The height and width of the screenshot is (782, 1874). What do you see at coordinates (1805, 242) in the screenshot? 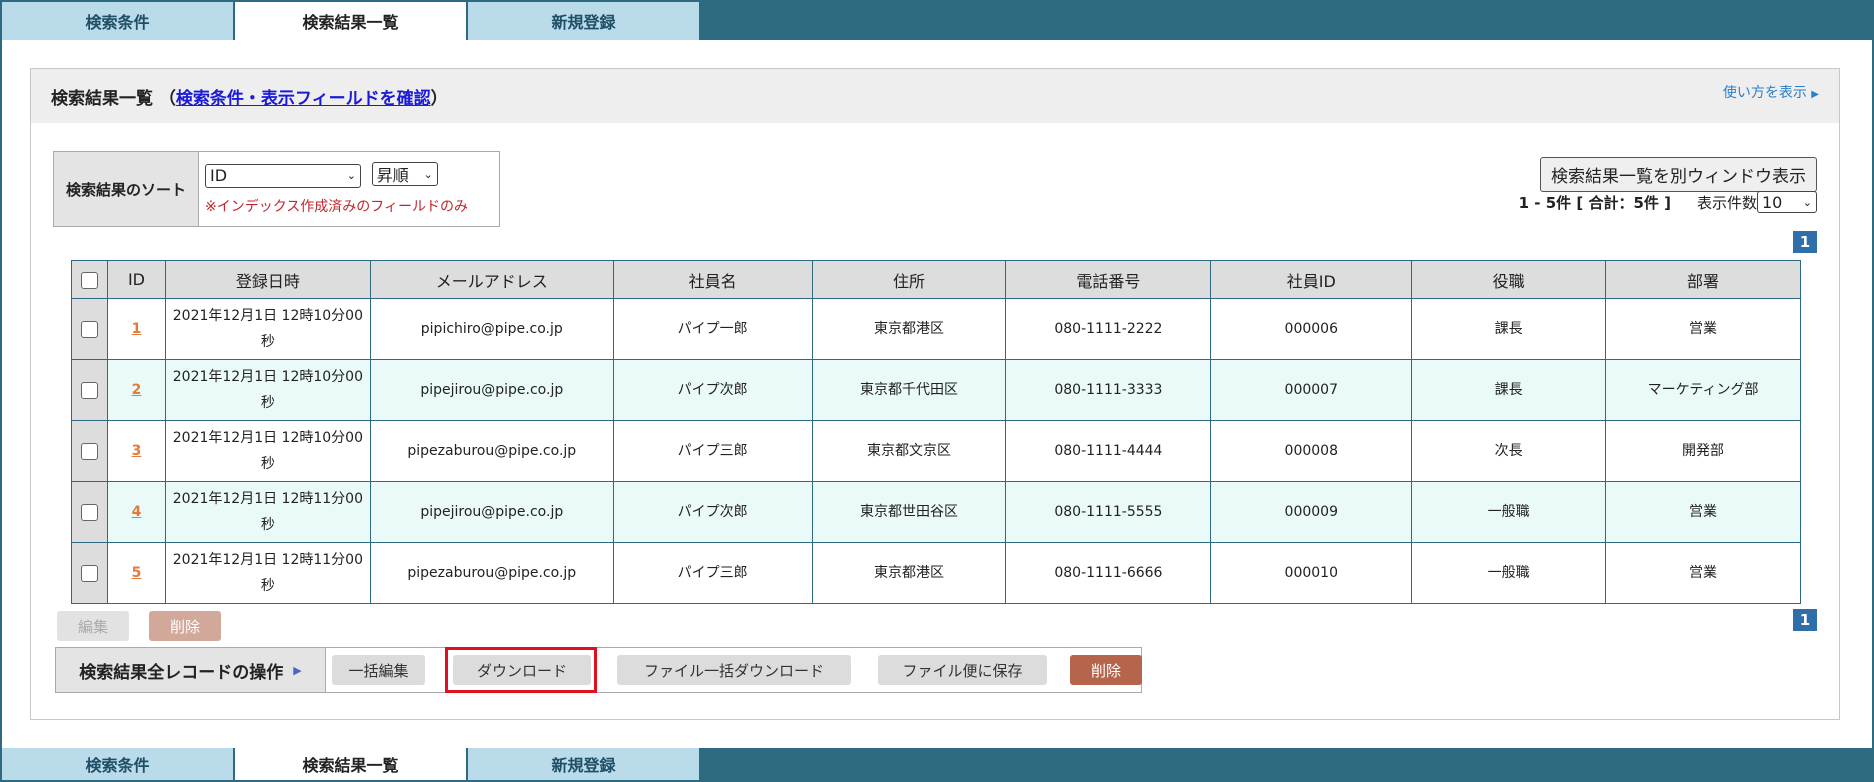
I see `page-number-top: 1` at bounding box center [1805, 242].